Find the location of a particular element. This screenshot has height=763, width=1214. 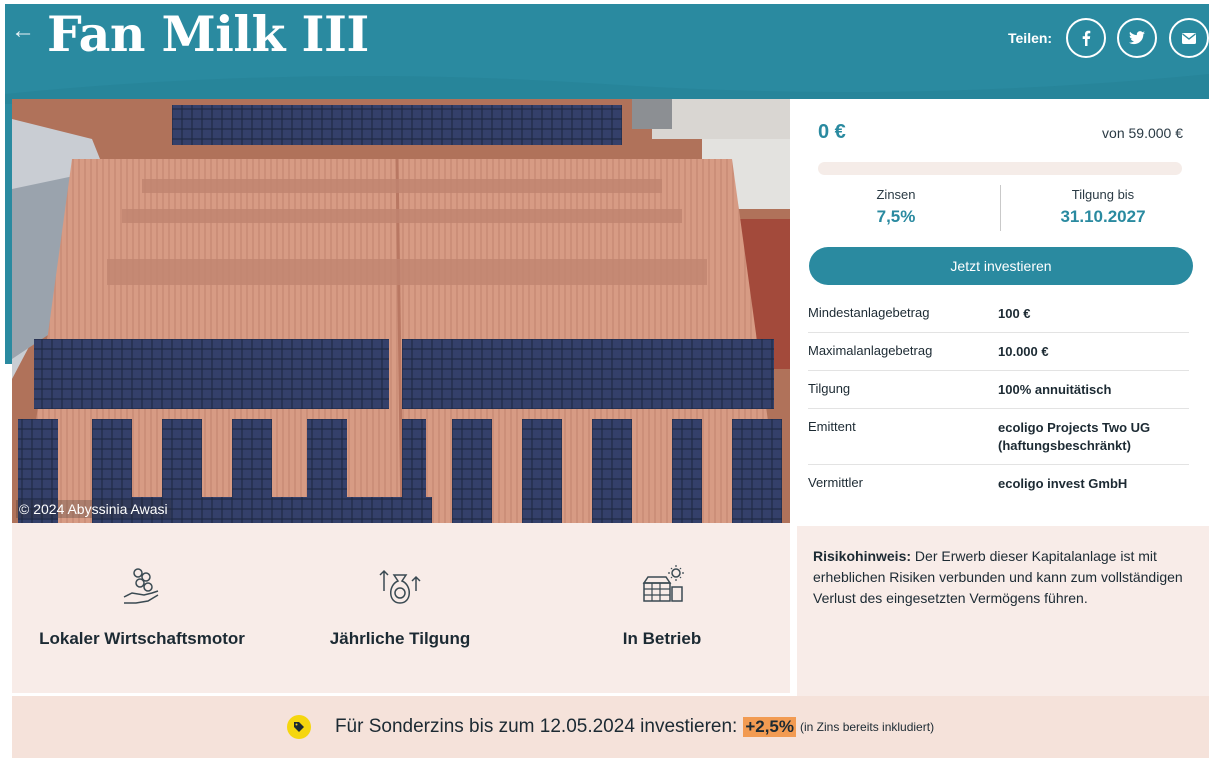

header-wave is located at coordinates (607, 89).